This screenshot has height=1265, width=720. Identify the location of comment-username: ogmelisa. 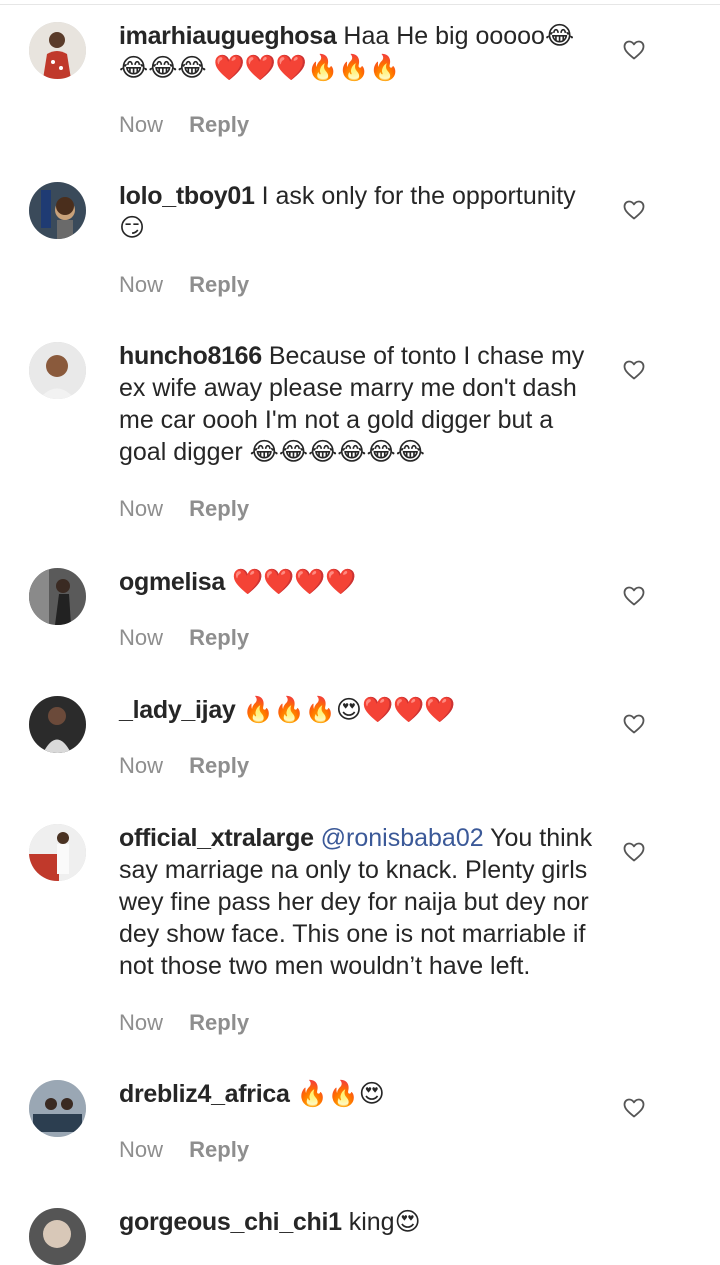
(172, 582).